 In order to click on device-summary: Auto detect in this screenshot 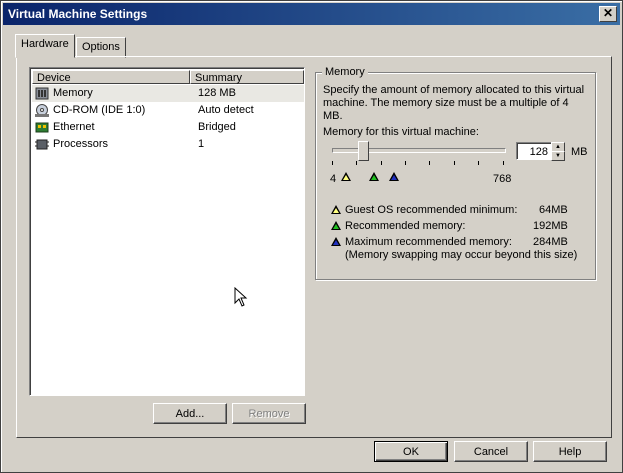, I will do `click(226, 110)`.